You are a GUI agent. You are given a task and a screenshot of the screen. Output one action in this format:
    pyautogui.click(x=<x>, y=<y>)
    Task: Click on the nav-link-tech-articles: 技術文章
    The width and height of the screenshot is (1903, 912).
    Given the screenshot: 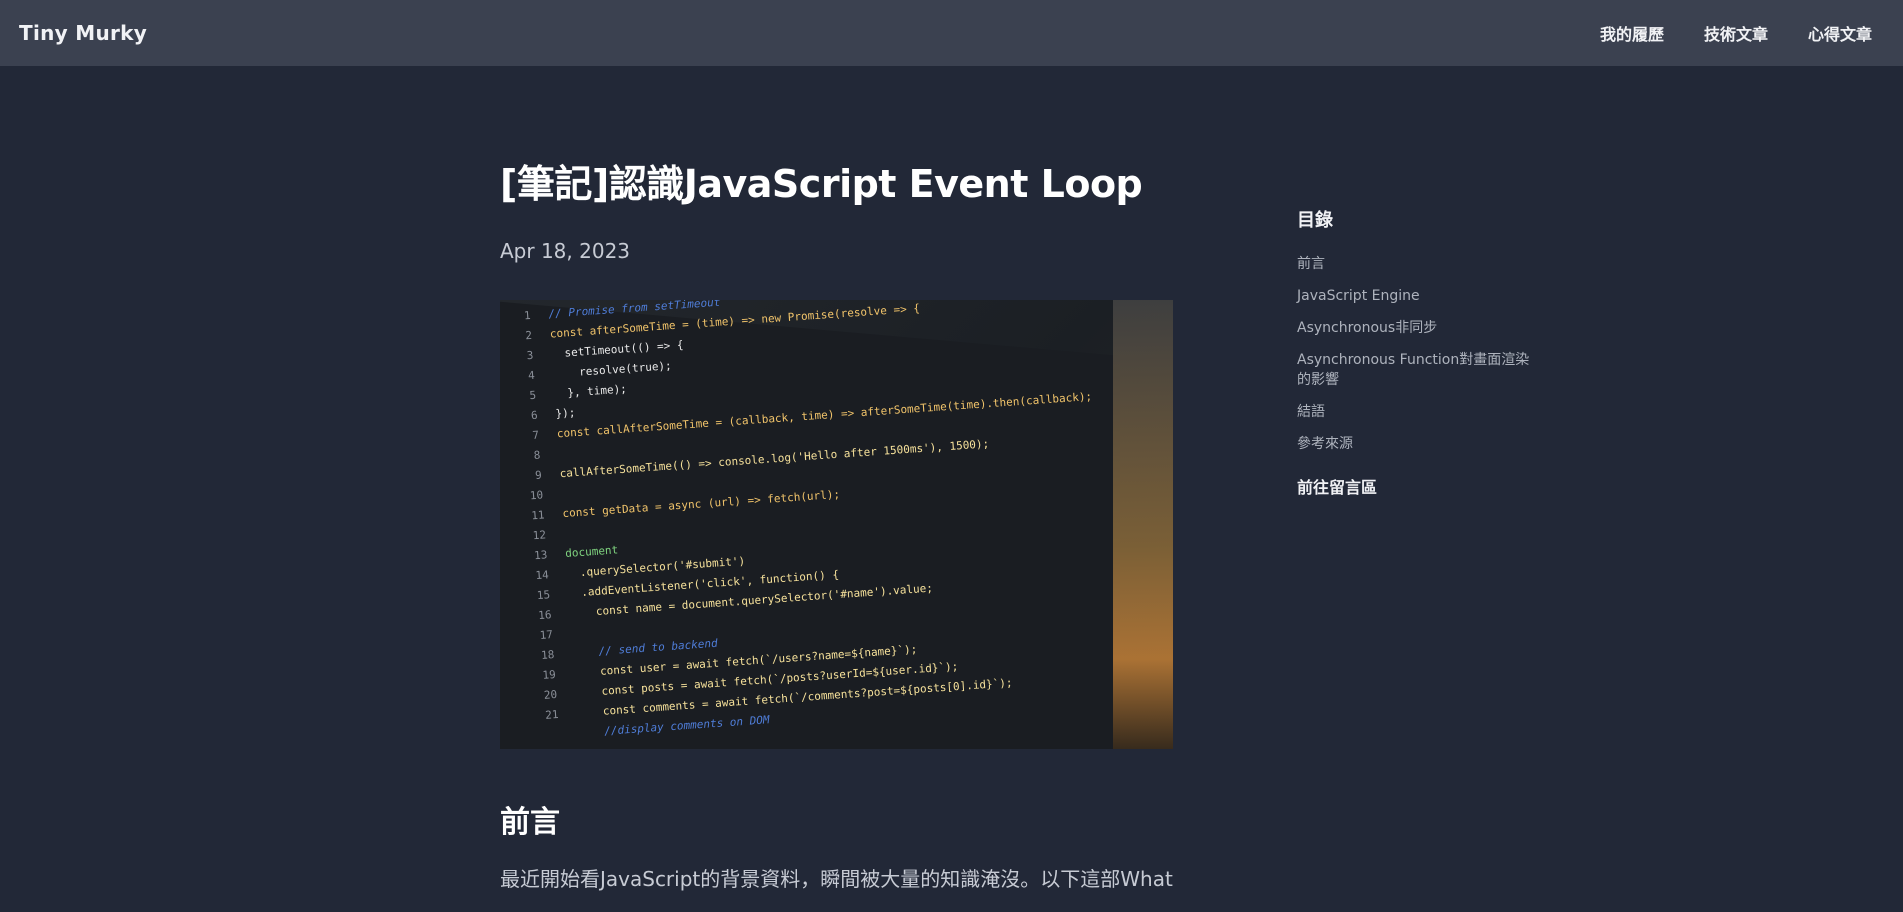 What is the action you would take?
    pyautogui.click(x=1736, y=33)
    